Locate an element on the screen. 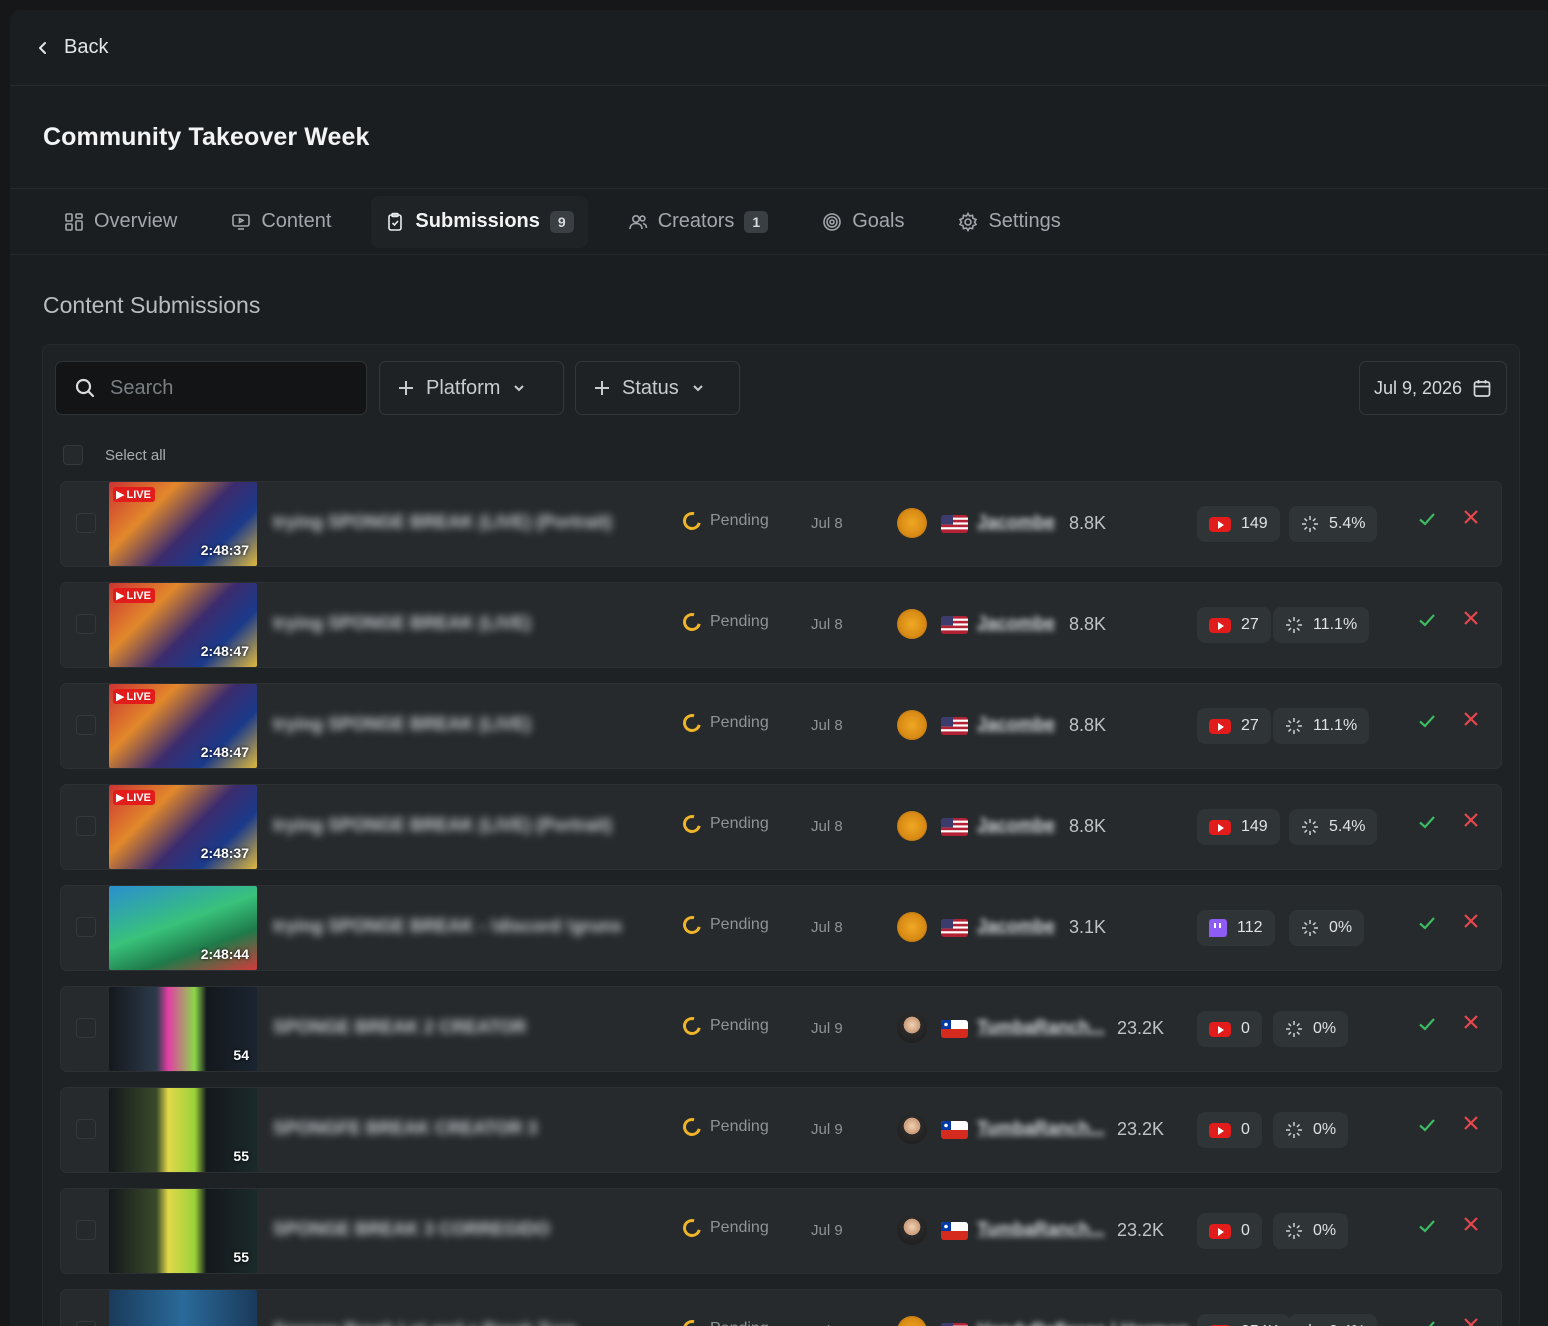  submission-title: SPONGE BREAK 3 CORREGIDO is located at coordinates (411, 1229).